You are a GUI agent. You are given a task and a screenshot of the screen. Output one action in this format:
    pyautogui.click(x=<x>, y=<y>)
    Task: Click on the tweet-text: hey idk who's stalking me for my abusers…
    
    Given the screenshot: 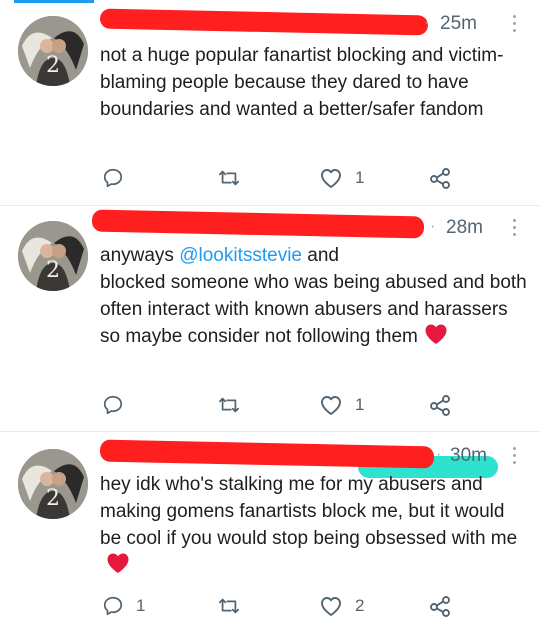 What is the action you would take?
    pyautogui.click(x=315, y=526)
    